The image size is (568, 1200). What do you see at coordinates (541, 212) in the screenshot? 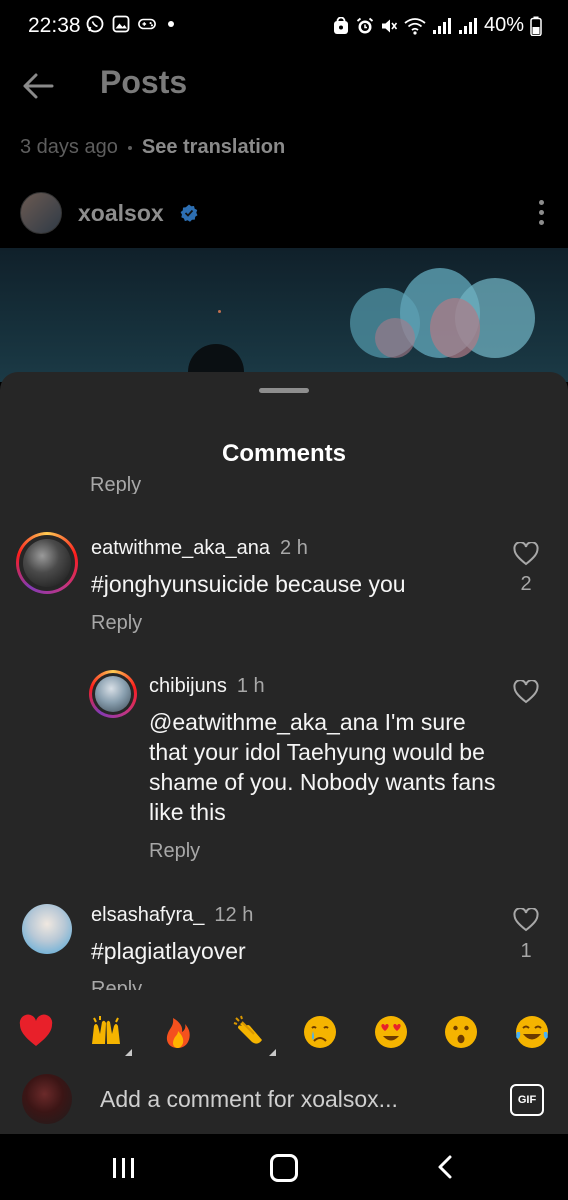
I see `more-options-icon` at bounding box center [541, 212].